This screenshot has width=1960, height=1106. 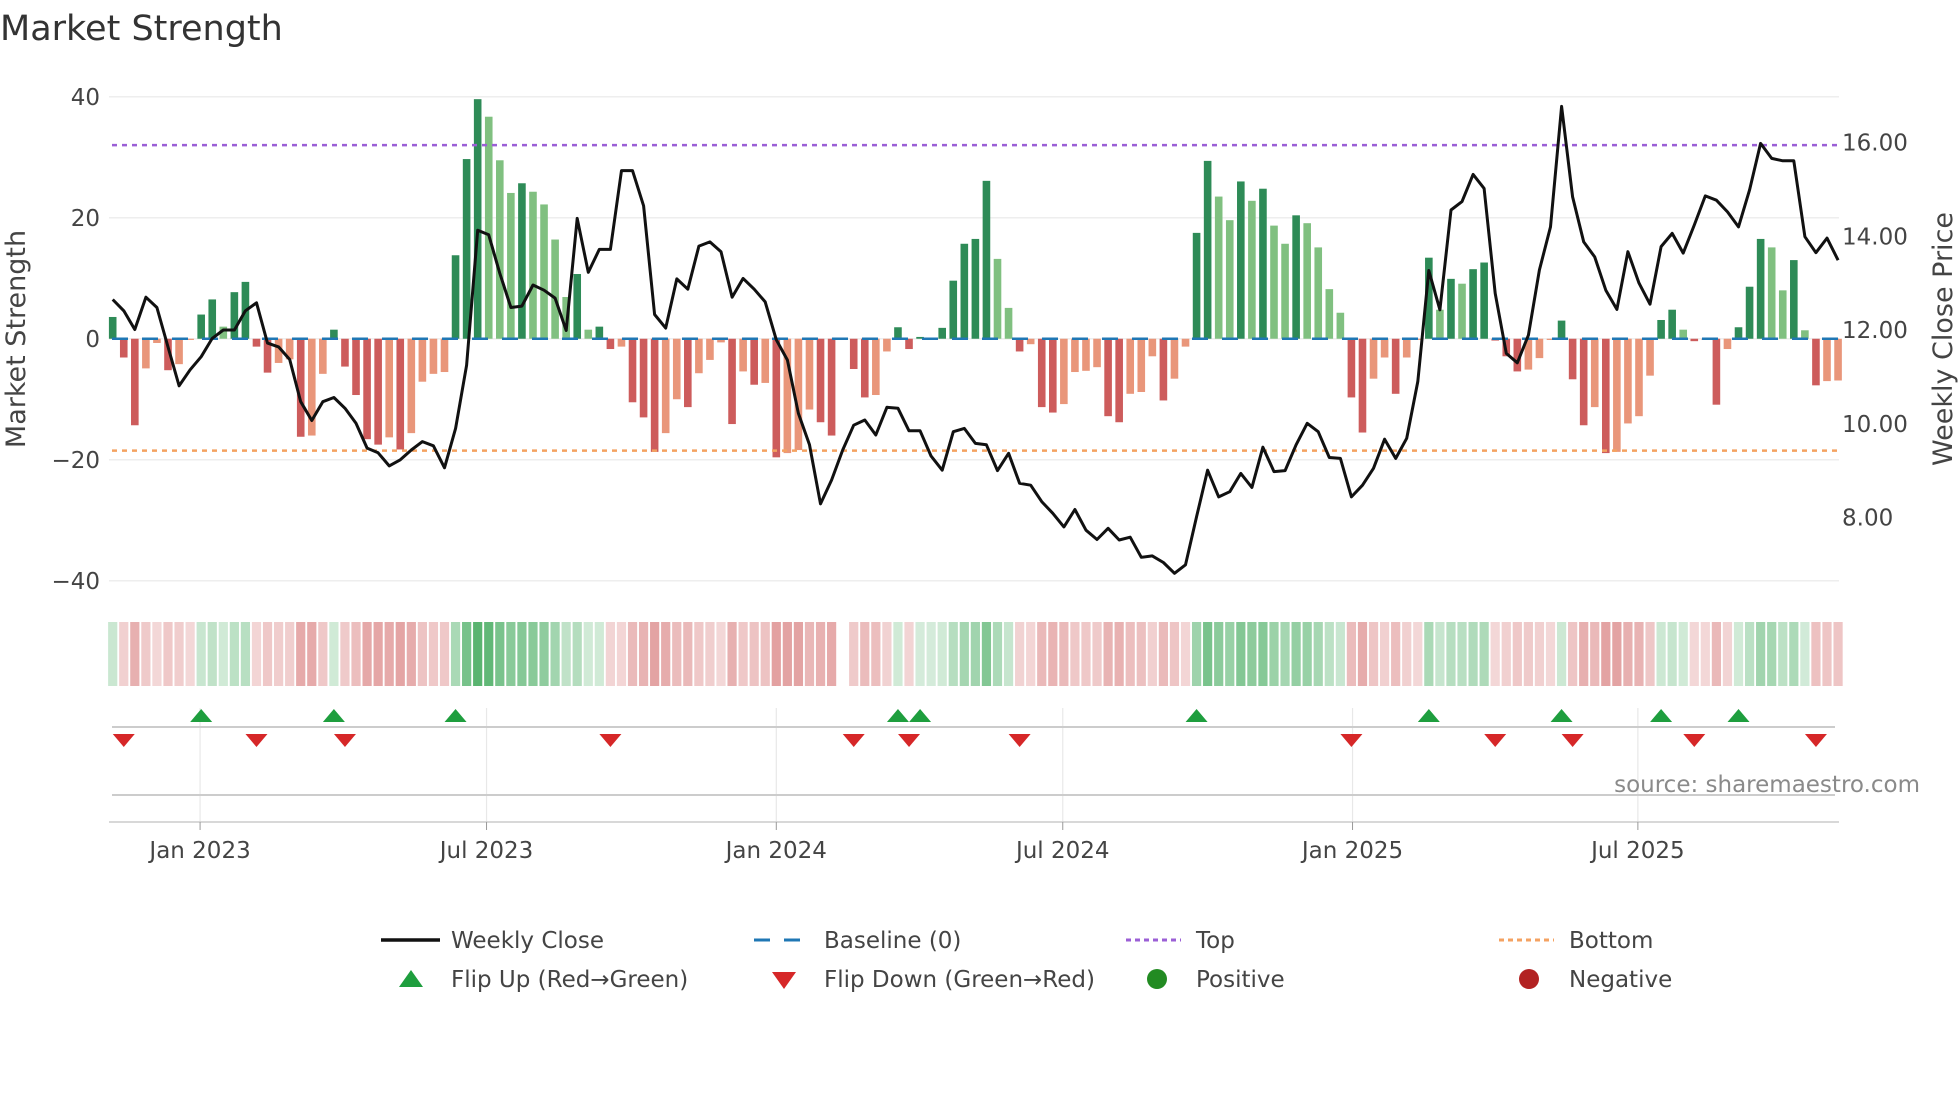 What do you see at coordinates (892, 941) in the screenshot?
I see `legend-baseline: Baseline (0)` at bounding box center [892, 941].